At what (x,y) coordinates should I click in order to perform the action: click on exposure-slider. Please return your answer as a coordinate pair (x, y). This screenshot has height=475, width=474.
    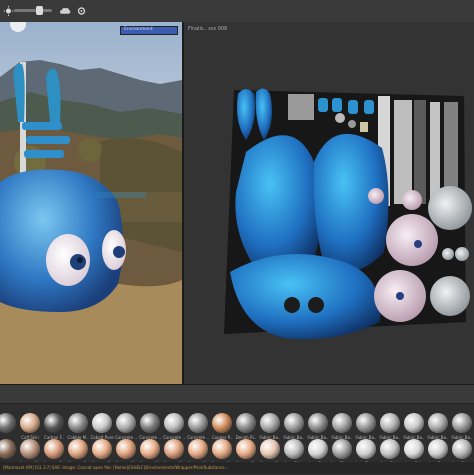
    Looking at the image, I should click on (33, 10).